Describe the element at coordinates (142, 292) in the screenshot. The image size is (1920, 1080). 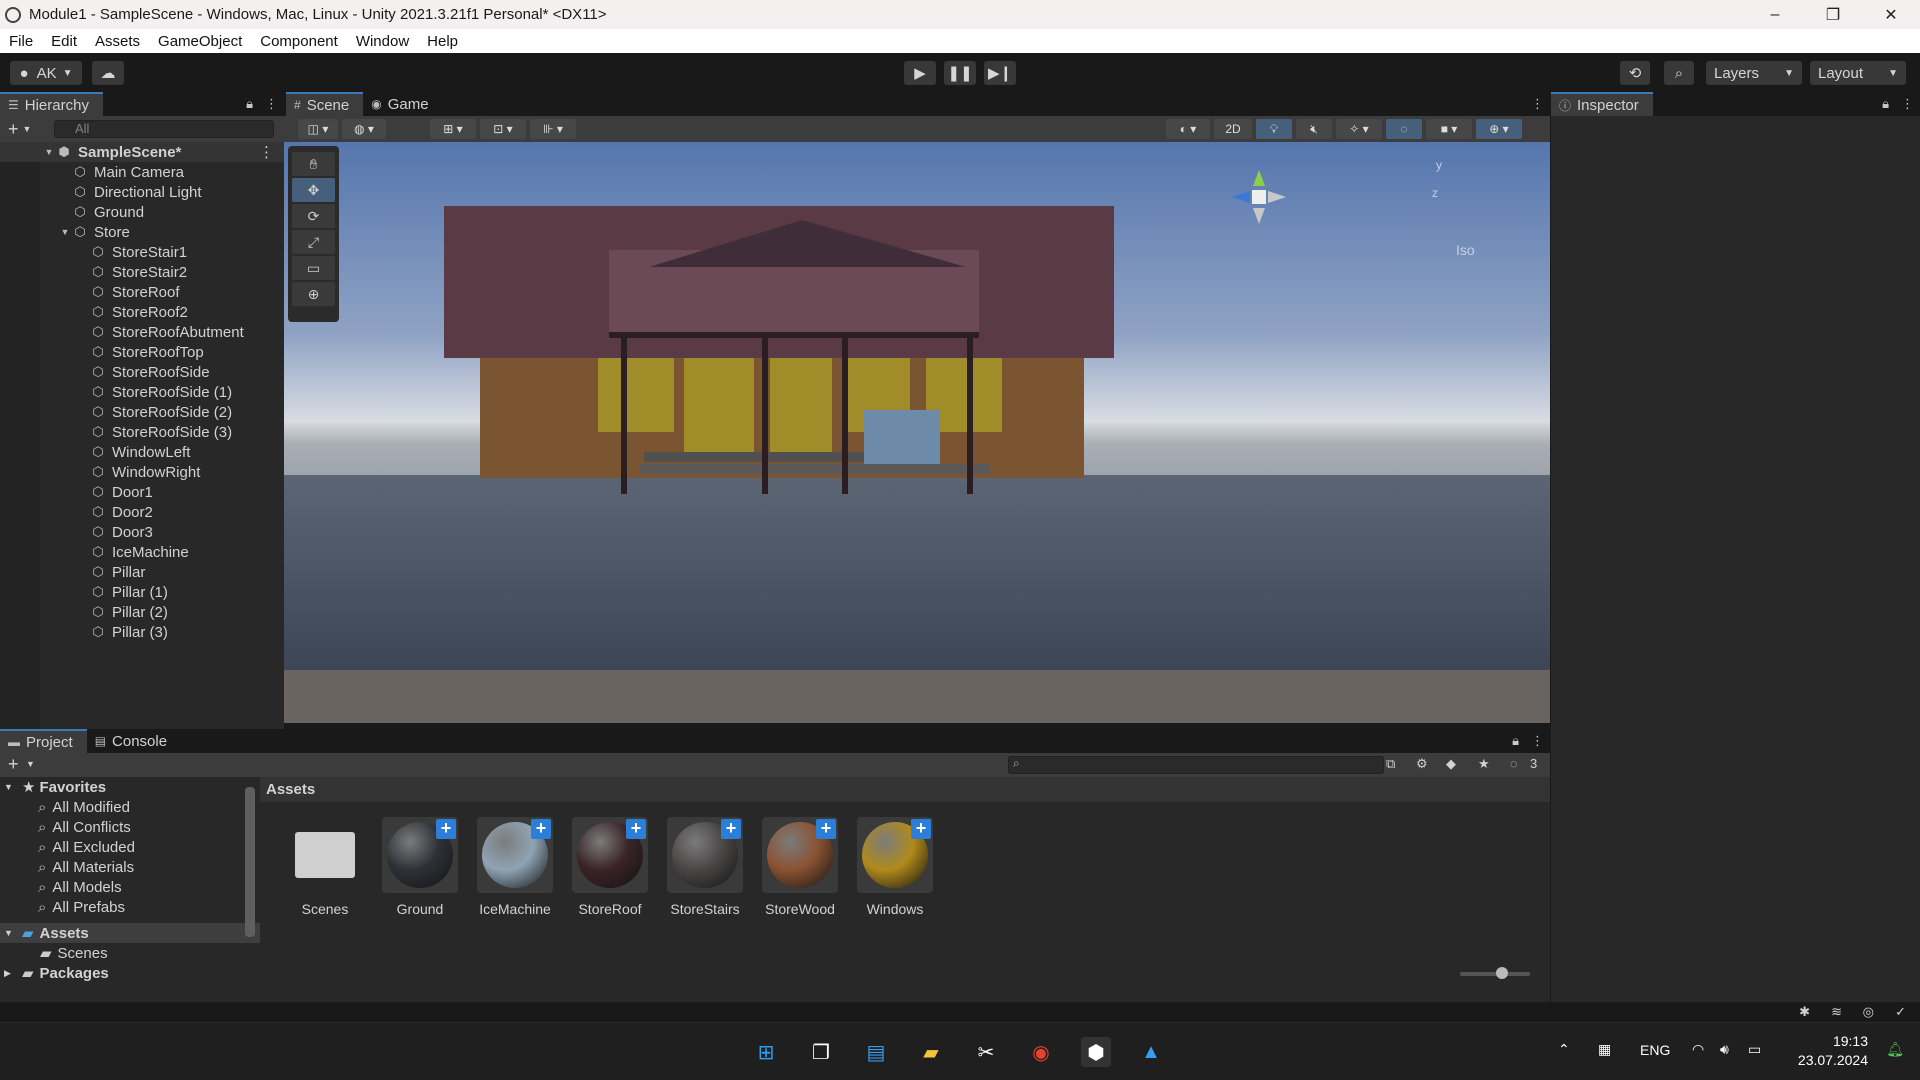
I see `hierarchy-item: ⬡ StoreRoof` at that location.